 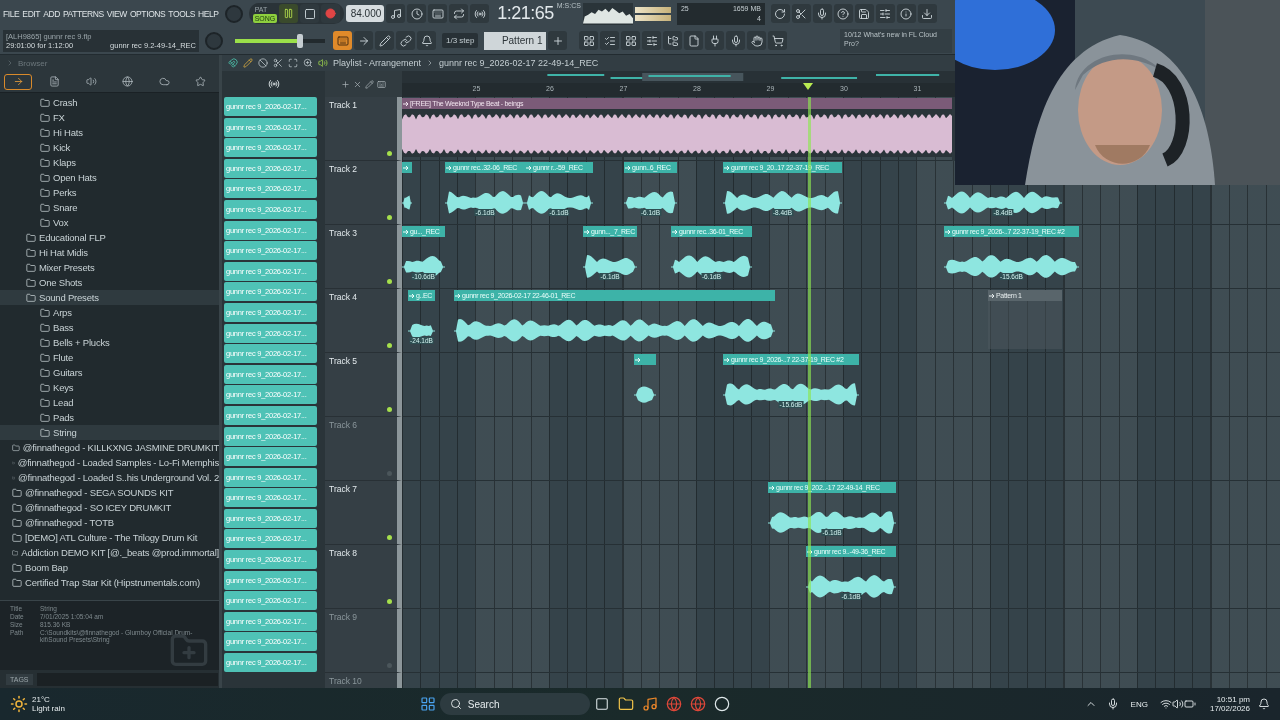 What do you see at coordinates (109, 417) in the screenshot?
I see `browser-folder: Pads` at bounding box center [109, 417].